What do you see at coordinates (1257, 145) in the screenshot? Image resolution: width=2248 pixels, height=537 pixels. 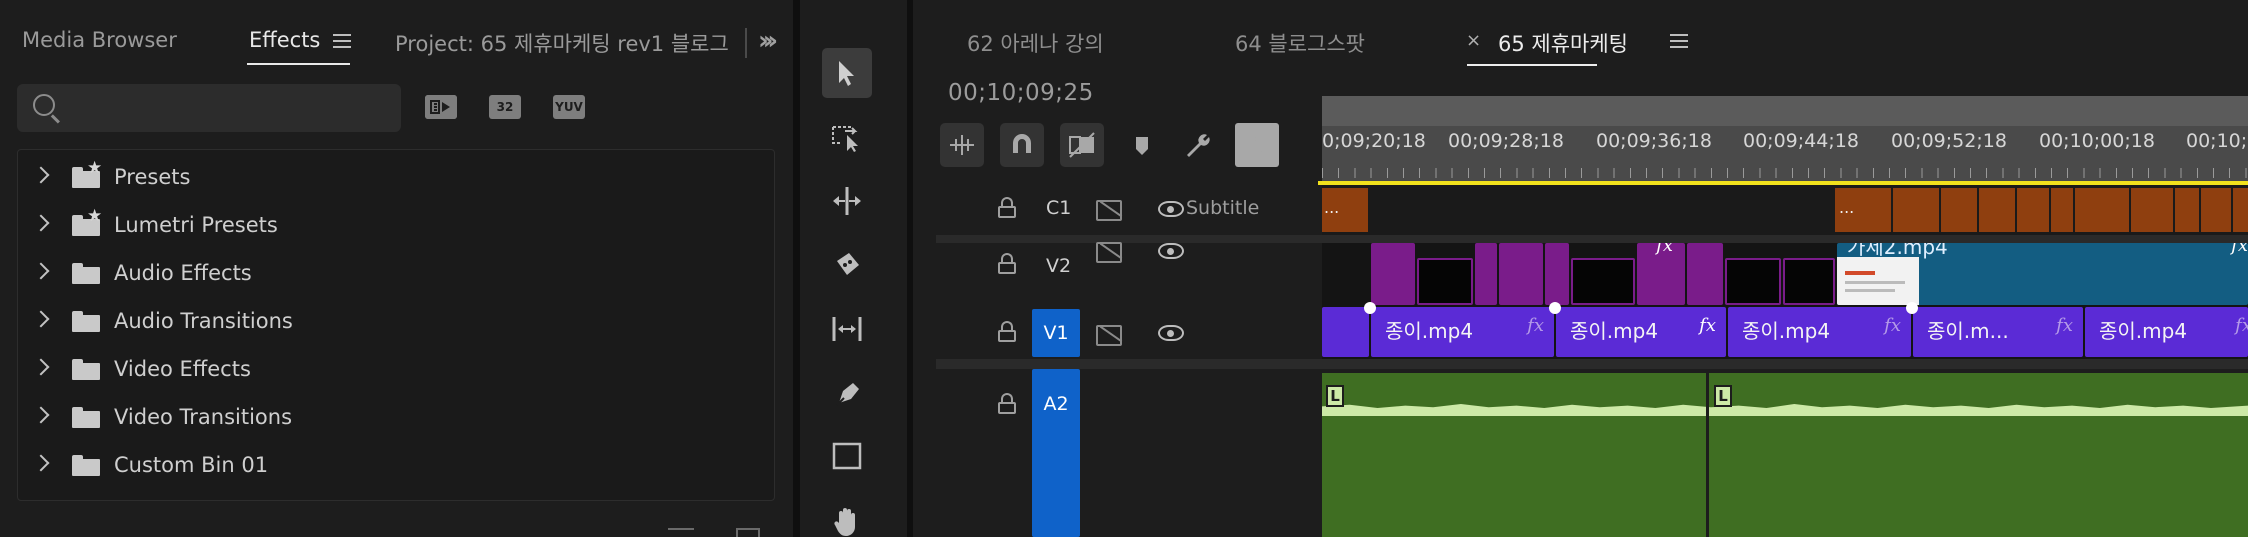 I see `captions-icon: CC` at bounding box center [1257, 145].